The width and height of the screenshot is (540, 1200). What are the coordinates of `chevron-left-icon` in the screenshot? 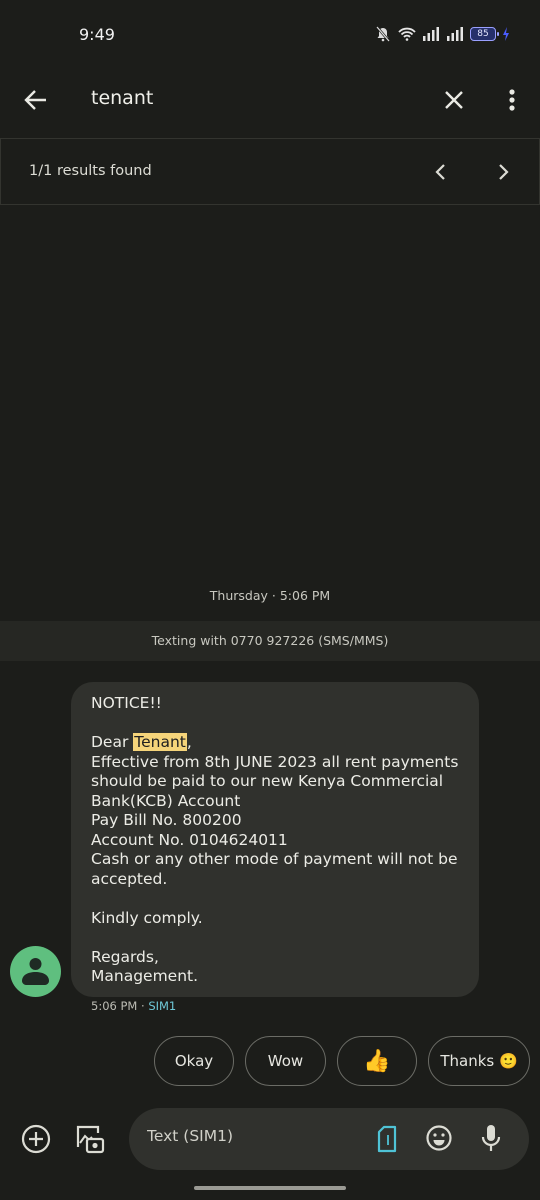 It's located at (440, 172).